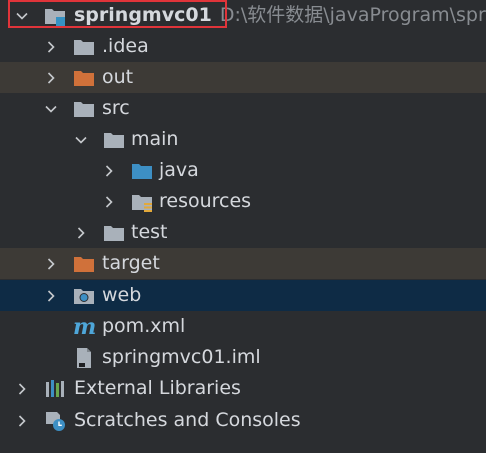 The height and width of the screenshot is (453, 486). I want to click on tree-row-src: src, so click(243, 108).